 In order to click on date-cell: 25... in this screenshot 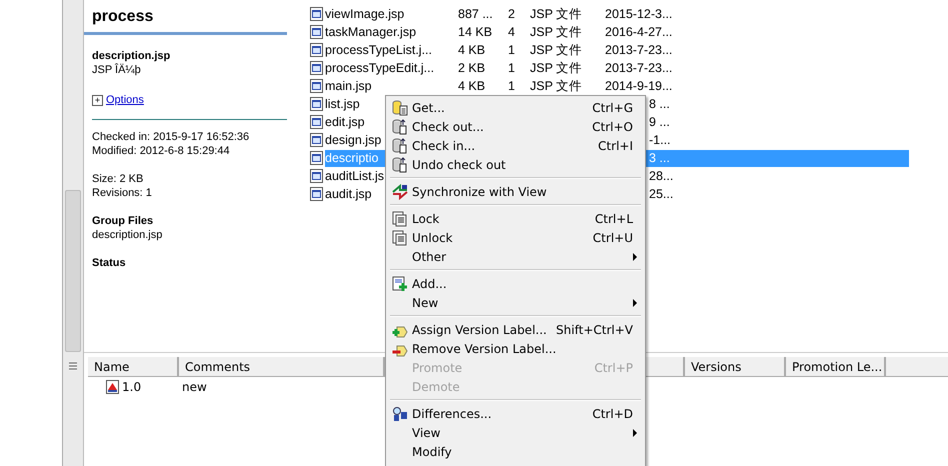, I will do `click(661, 194)`.